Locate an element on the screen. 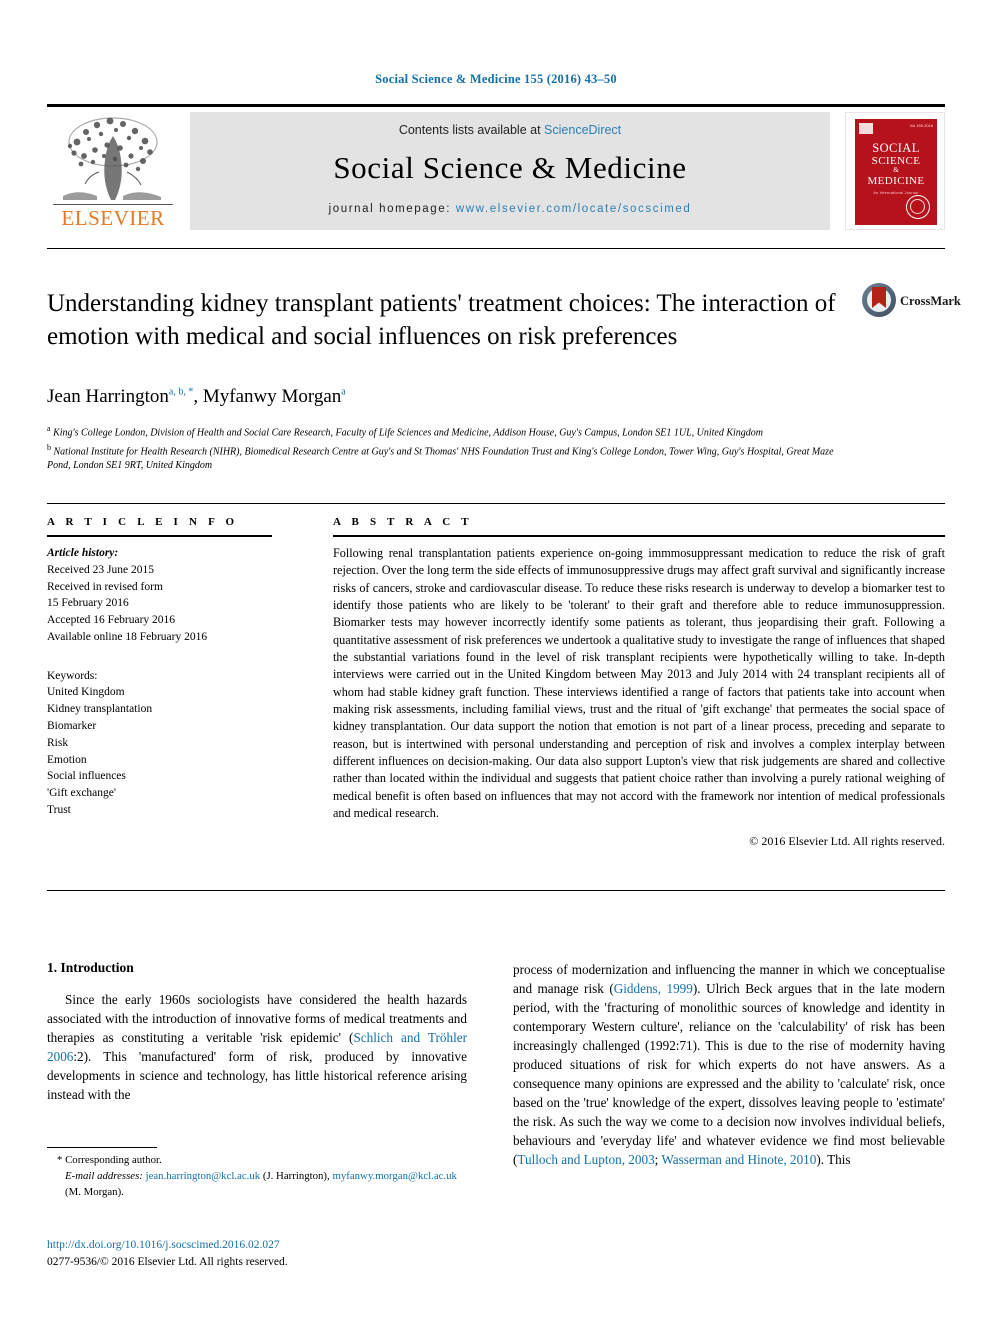 The width and height of the screenshot is (992, 1323). keywords-label: Keywords: is located at coordinates (72, 675).